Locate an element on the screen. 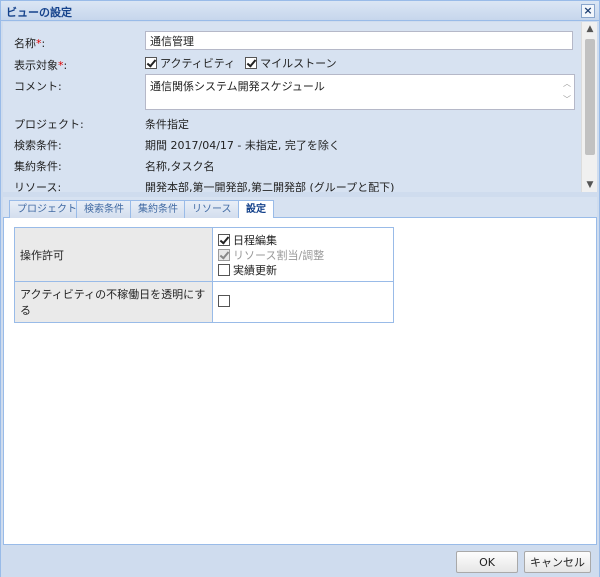 This screenshot has height=577, width=600. resource-assign-option: リソース割当/調整 is located at coordinates (303, 254).